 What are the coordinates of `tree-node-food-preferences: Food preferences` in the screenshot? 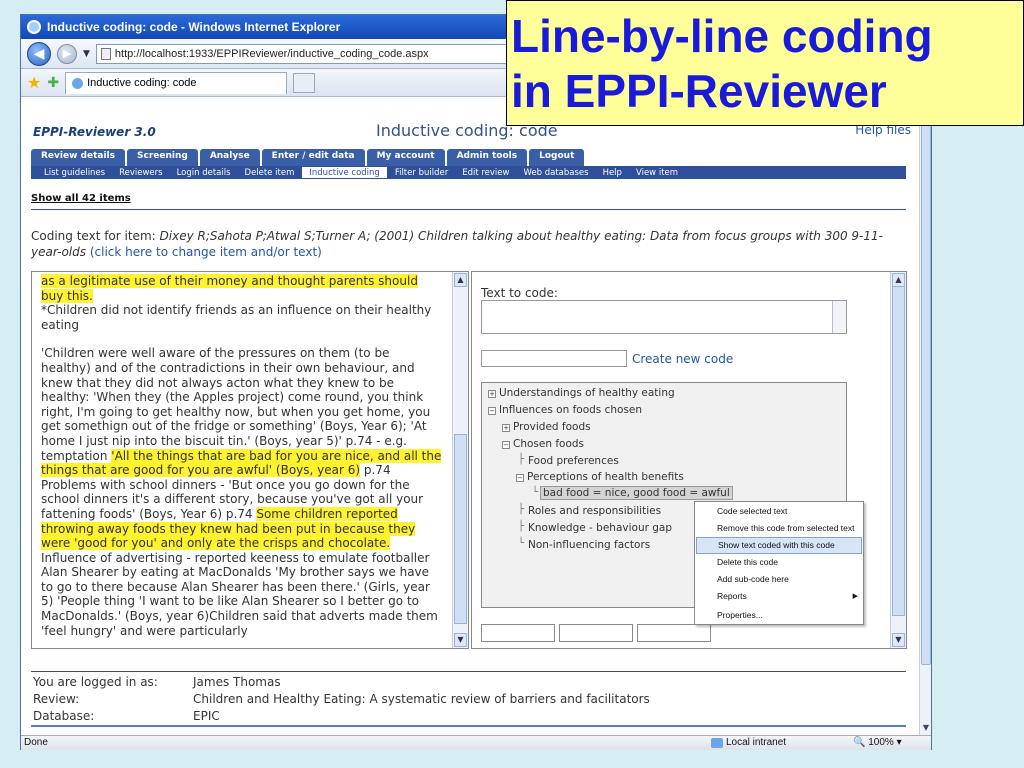 It's located at (573, 461).